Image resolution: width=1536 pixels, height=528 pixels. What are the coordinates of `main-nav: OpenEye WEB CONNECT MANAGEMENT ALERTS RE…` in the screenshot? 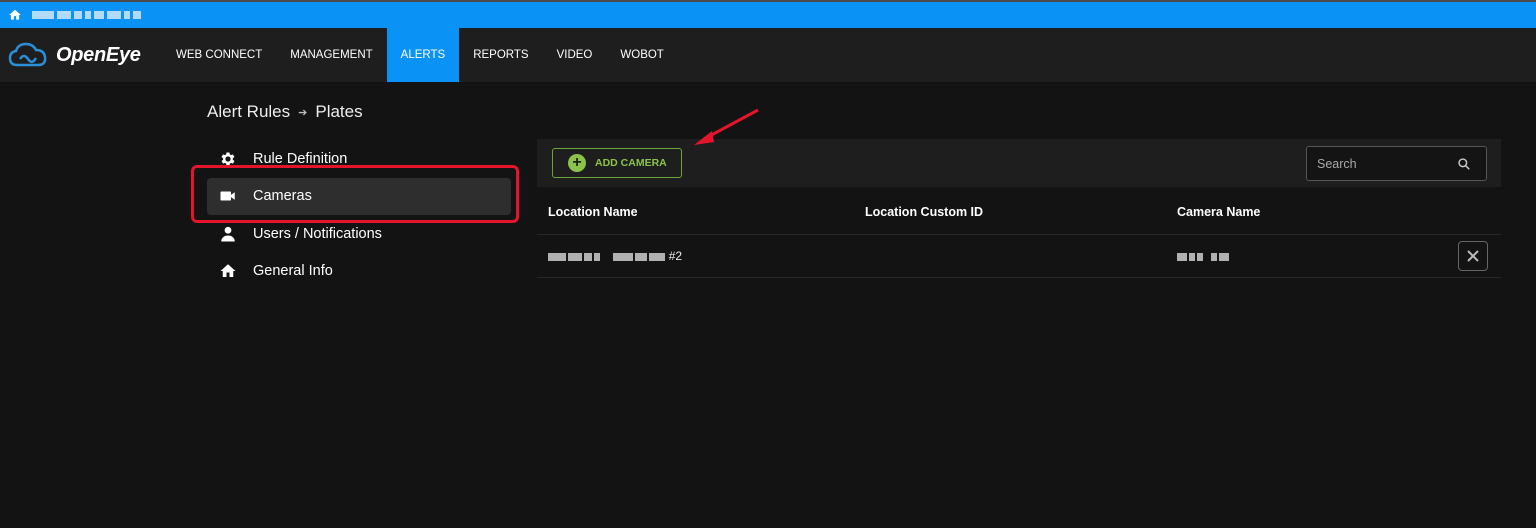 It's located at (768, 55).